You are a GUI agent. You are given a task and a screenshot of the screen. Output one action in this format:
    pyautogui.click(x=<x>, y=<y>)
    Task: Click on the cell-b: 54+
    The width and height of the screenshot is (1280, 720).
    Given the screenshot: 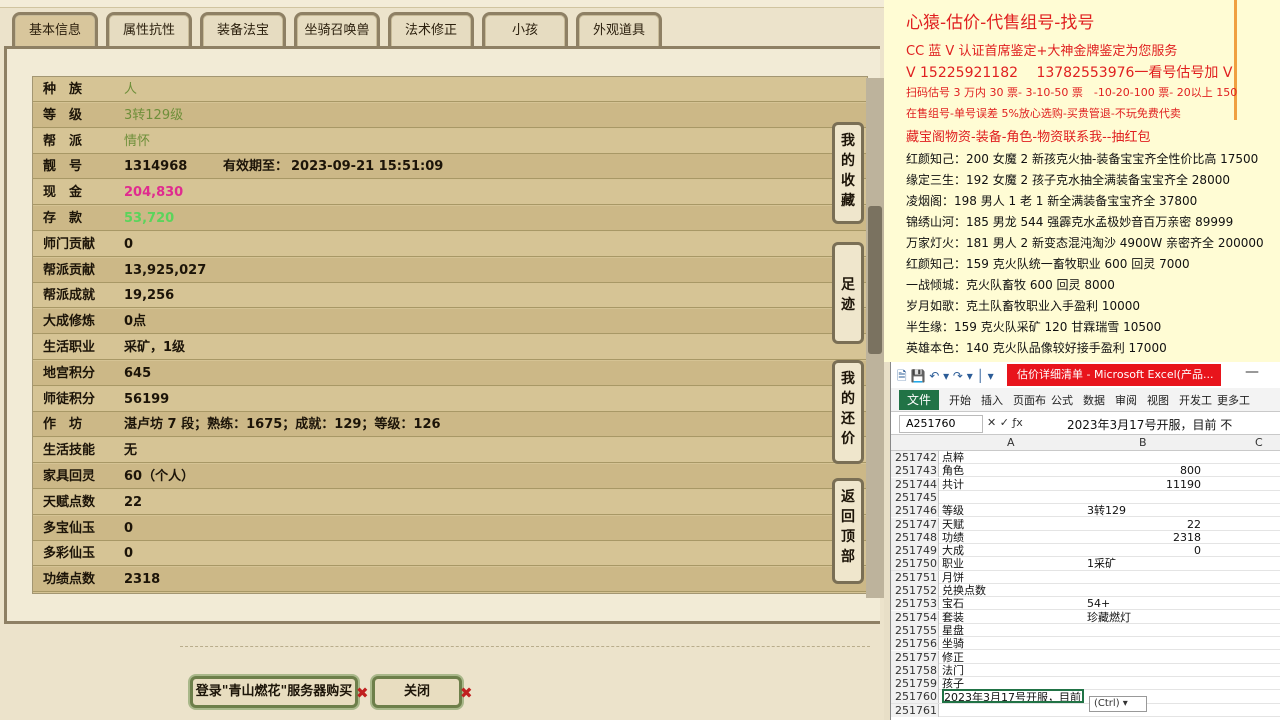 What is the action you would take?
    pyautogui.click(x=1144, y=603)
    